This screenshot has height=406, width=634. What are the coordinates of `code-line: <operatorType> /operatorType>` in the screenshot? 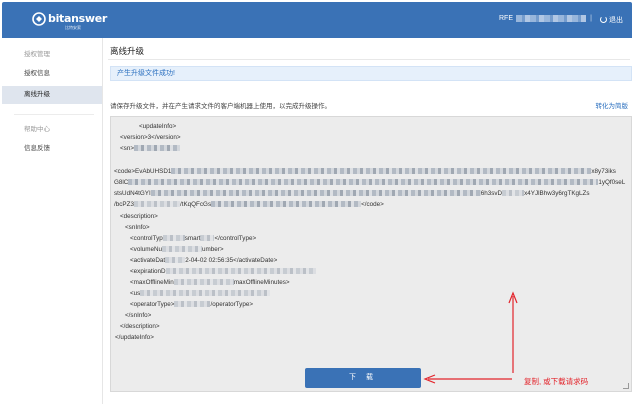 It's located at (191, 304).